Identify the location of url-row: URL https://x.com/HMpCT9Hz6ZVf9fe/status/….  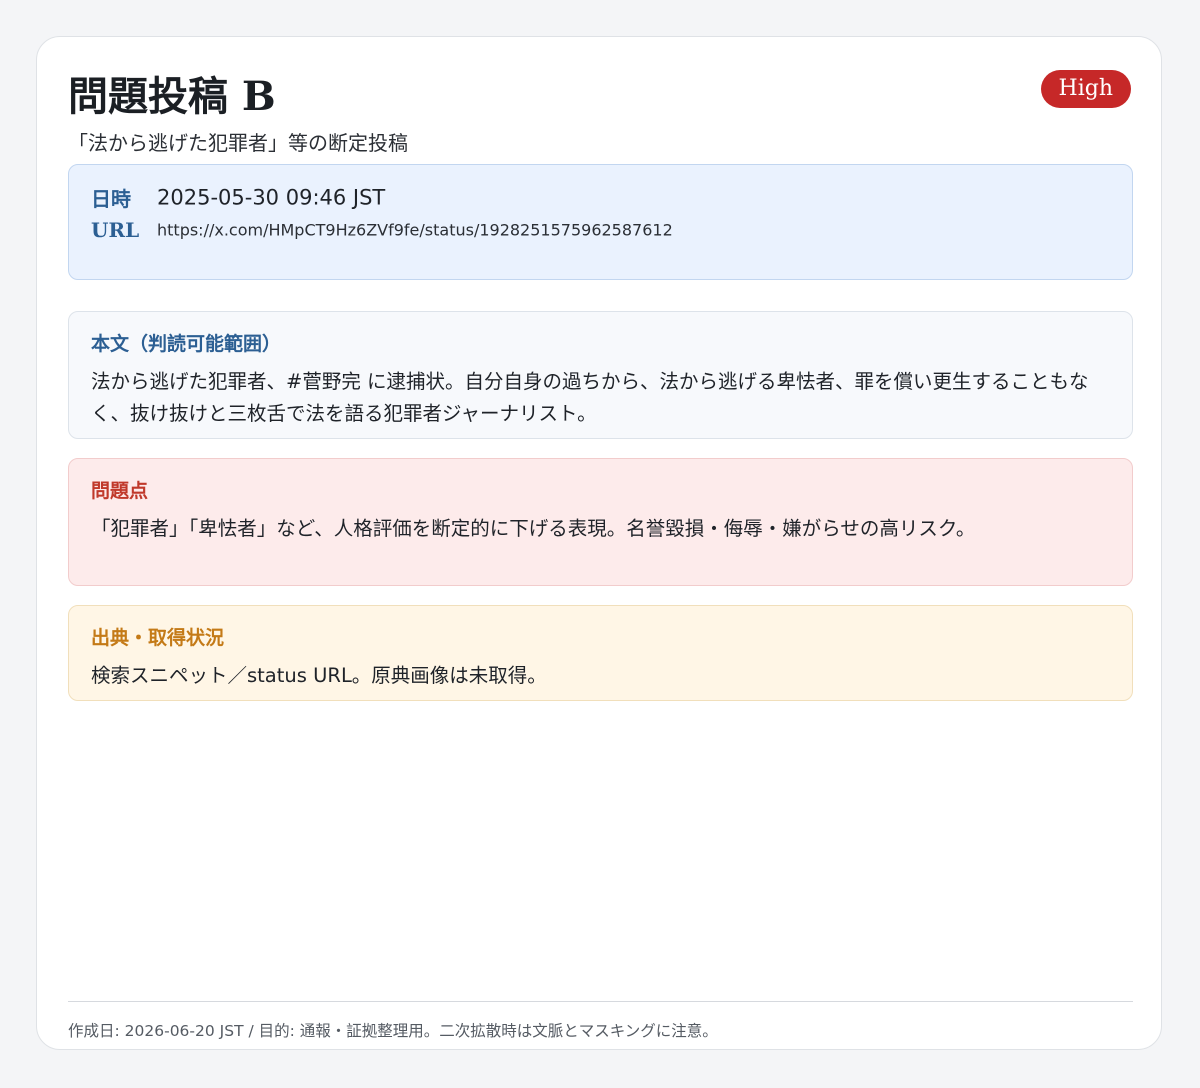
(382, 230).